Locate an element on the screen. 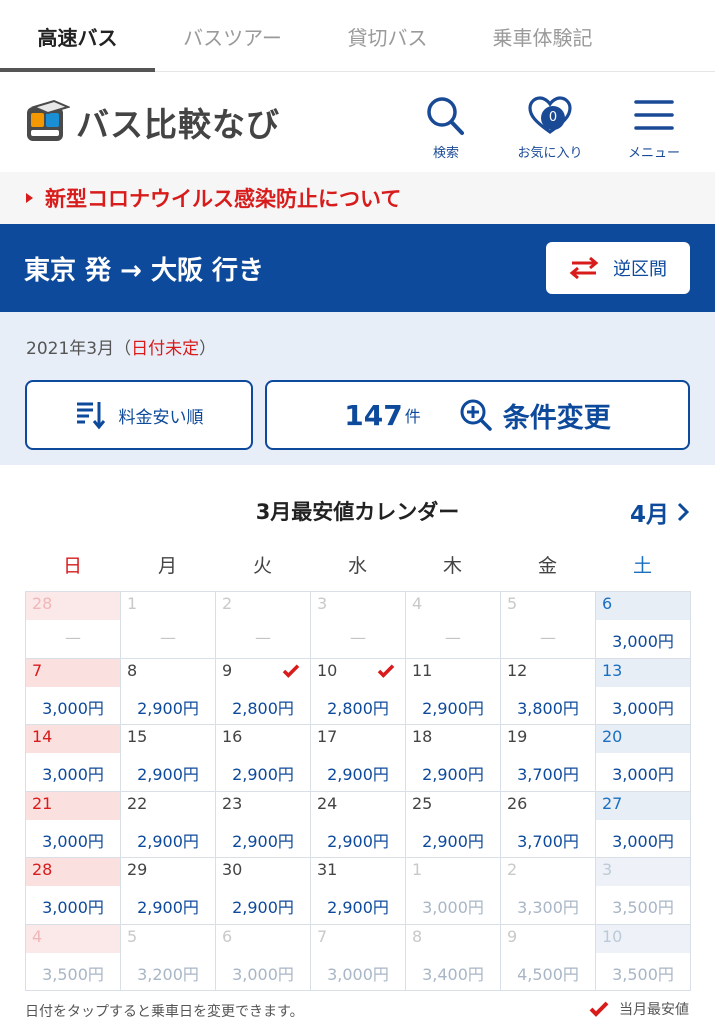 Image resolution: width=715 pixels, height=1024 pixels. calendar-day-number: 10 is located at coordinates (643, 938).